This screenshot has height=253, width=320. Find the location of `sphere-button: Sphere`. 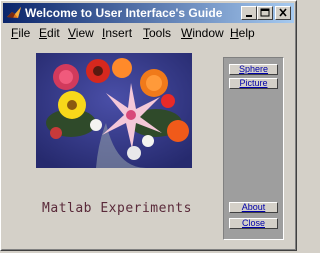

sphere-button: Sphere is located at coordinates (253, 69).